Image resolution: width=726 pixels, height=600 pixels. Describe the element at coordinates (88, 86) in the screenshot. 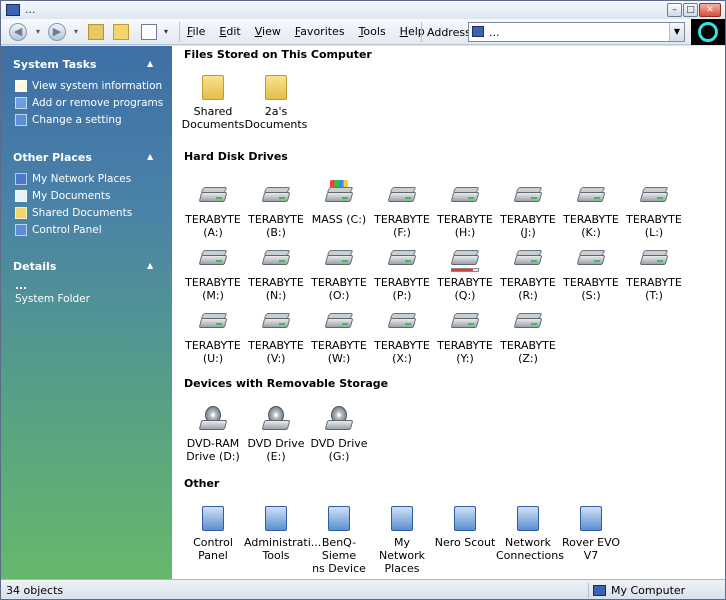

I see `view-system-info-link: View system information` at that location.